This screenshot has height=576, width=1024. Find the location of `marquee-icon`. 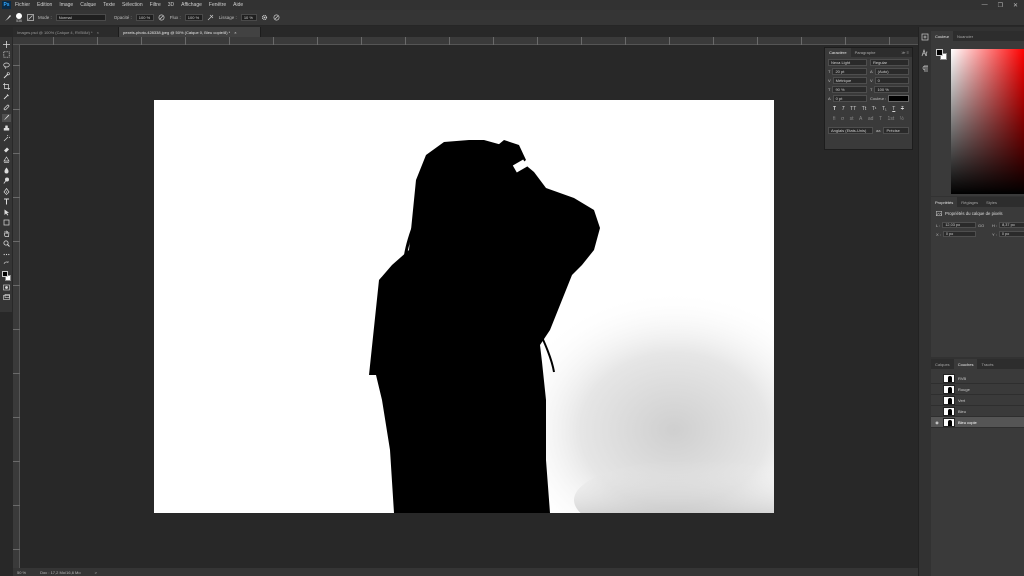

marquee-icon is located at coordinates (6, 55).